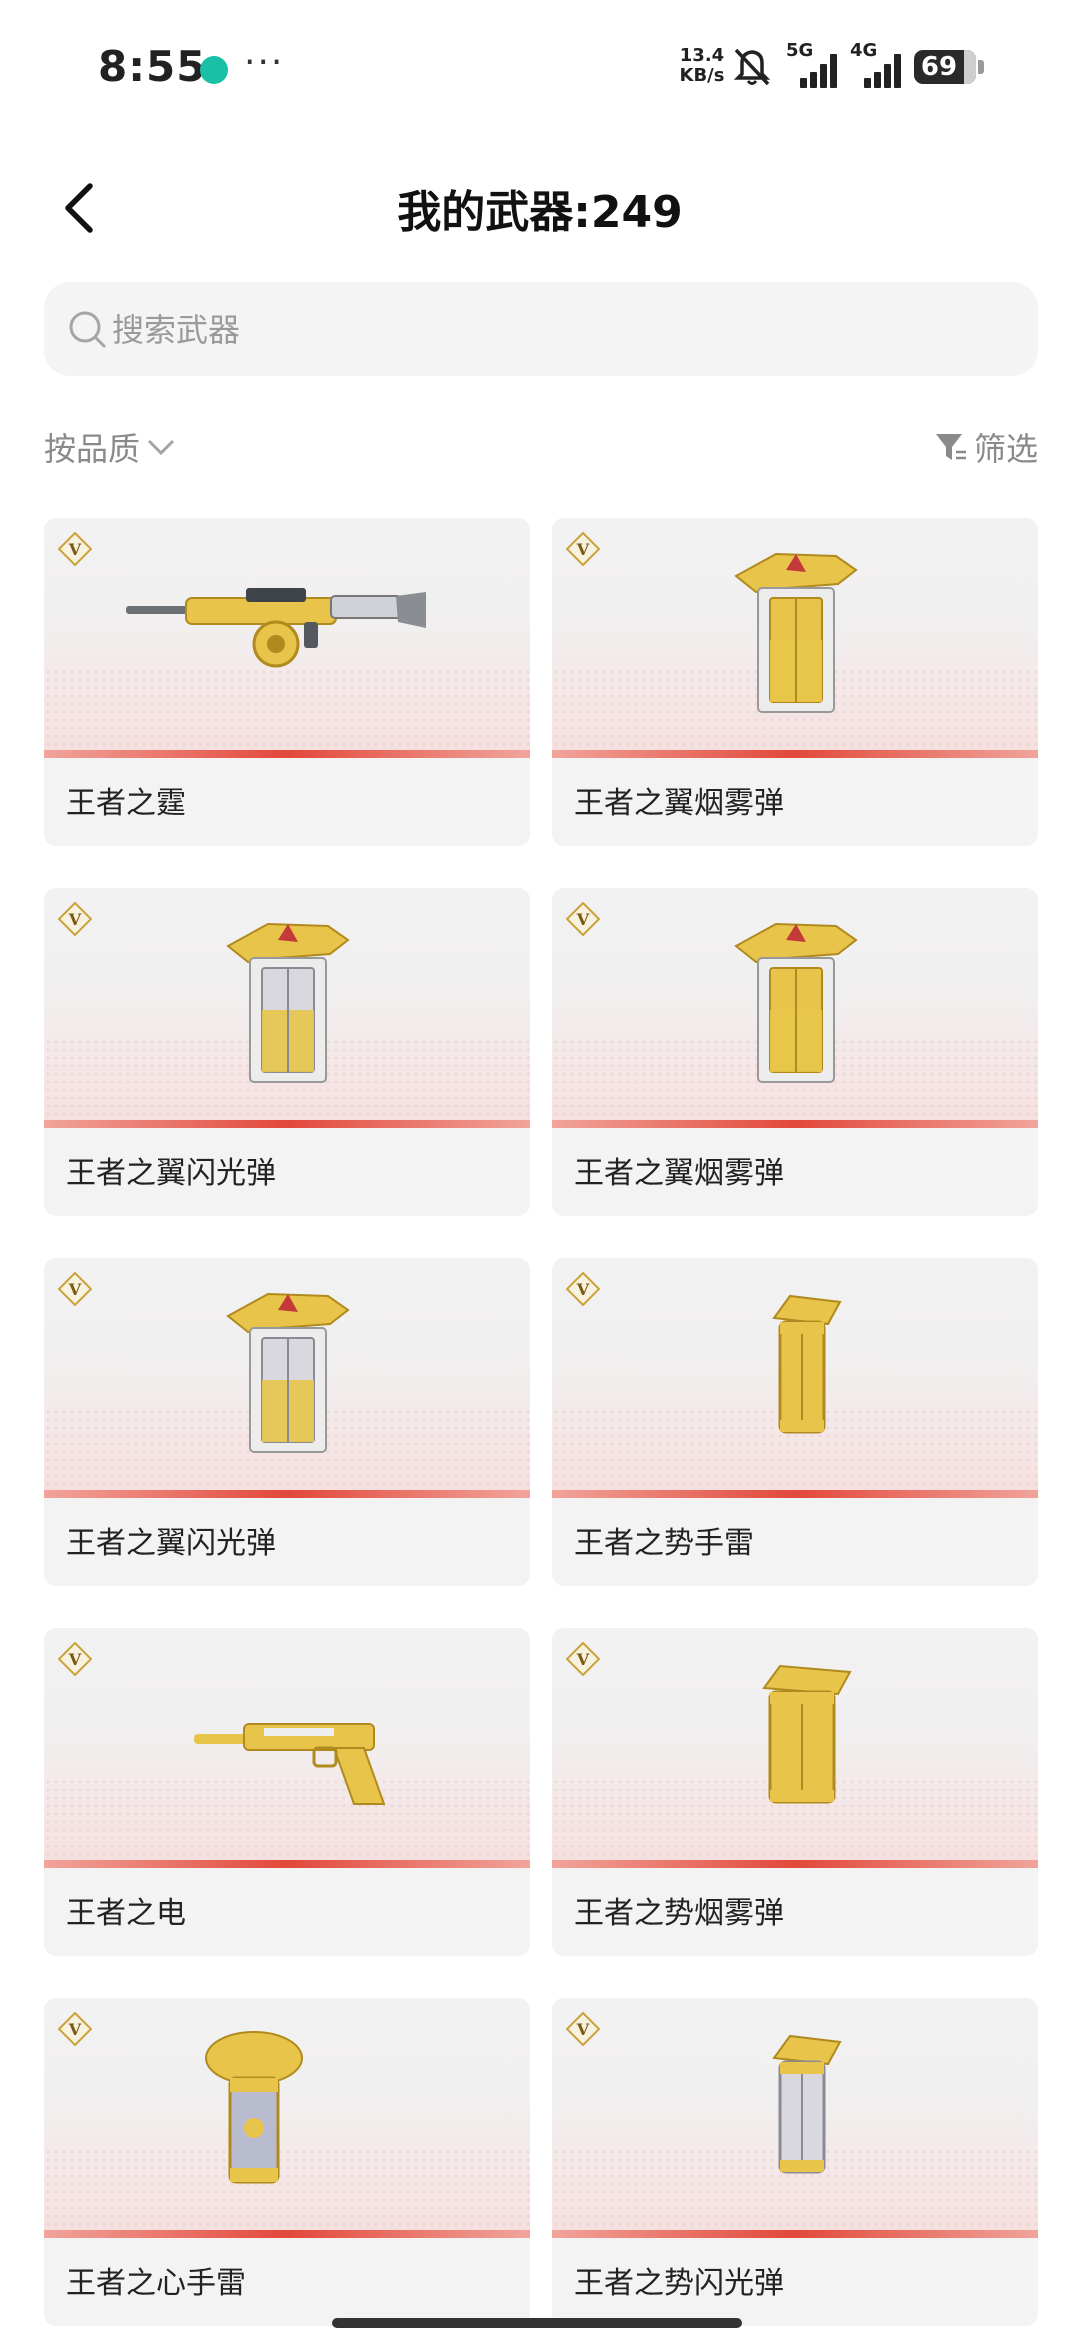 Image resolution: width=1080 pixels, height=2347 pixels. I want to click on sort-label: 按品质, so click(92, 449).